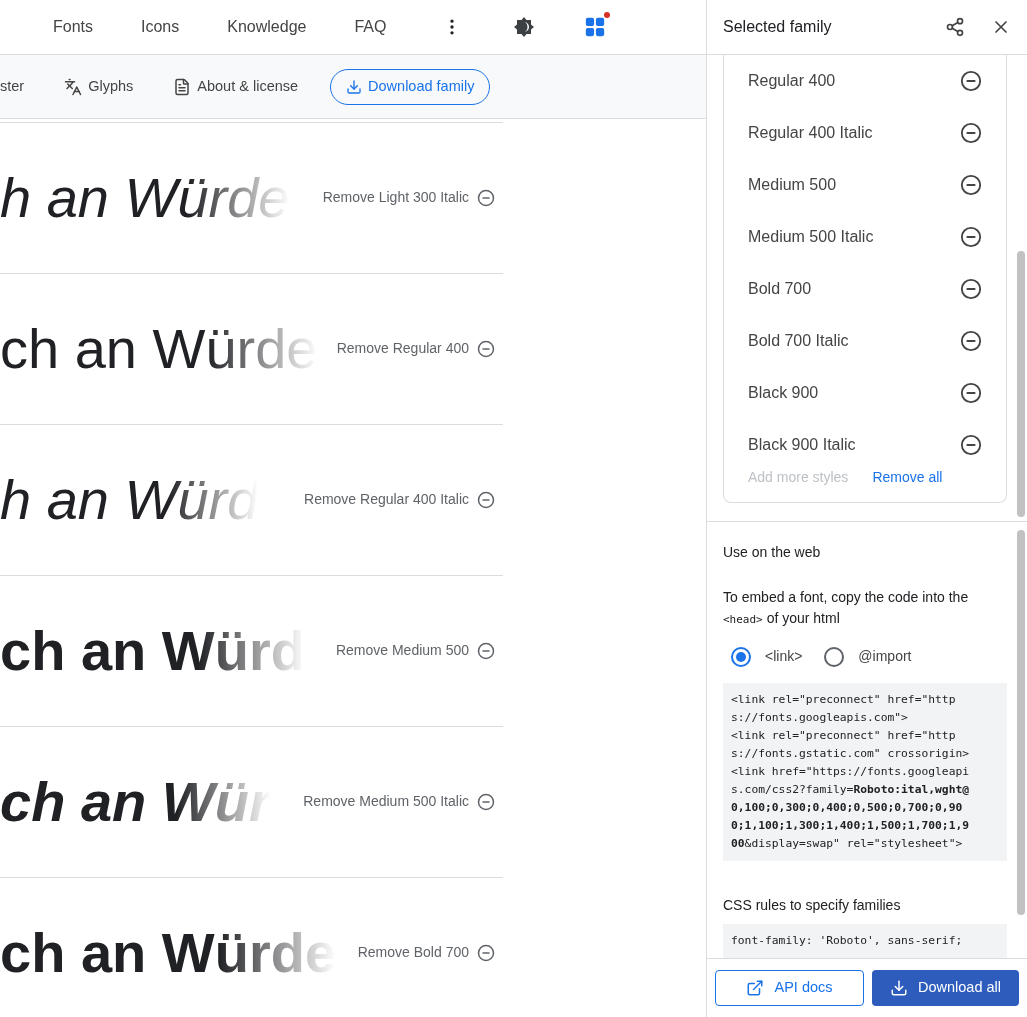 This screenshot has height=1017, width=1027. What do you see at coordinates (847, 844) in the screenshot?
I see `code-line: 00&display=swap" rel="stylesheet">` at bounding box center [847, 844].